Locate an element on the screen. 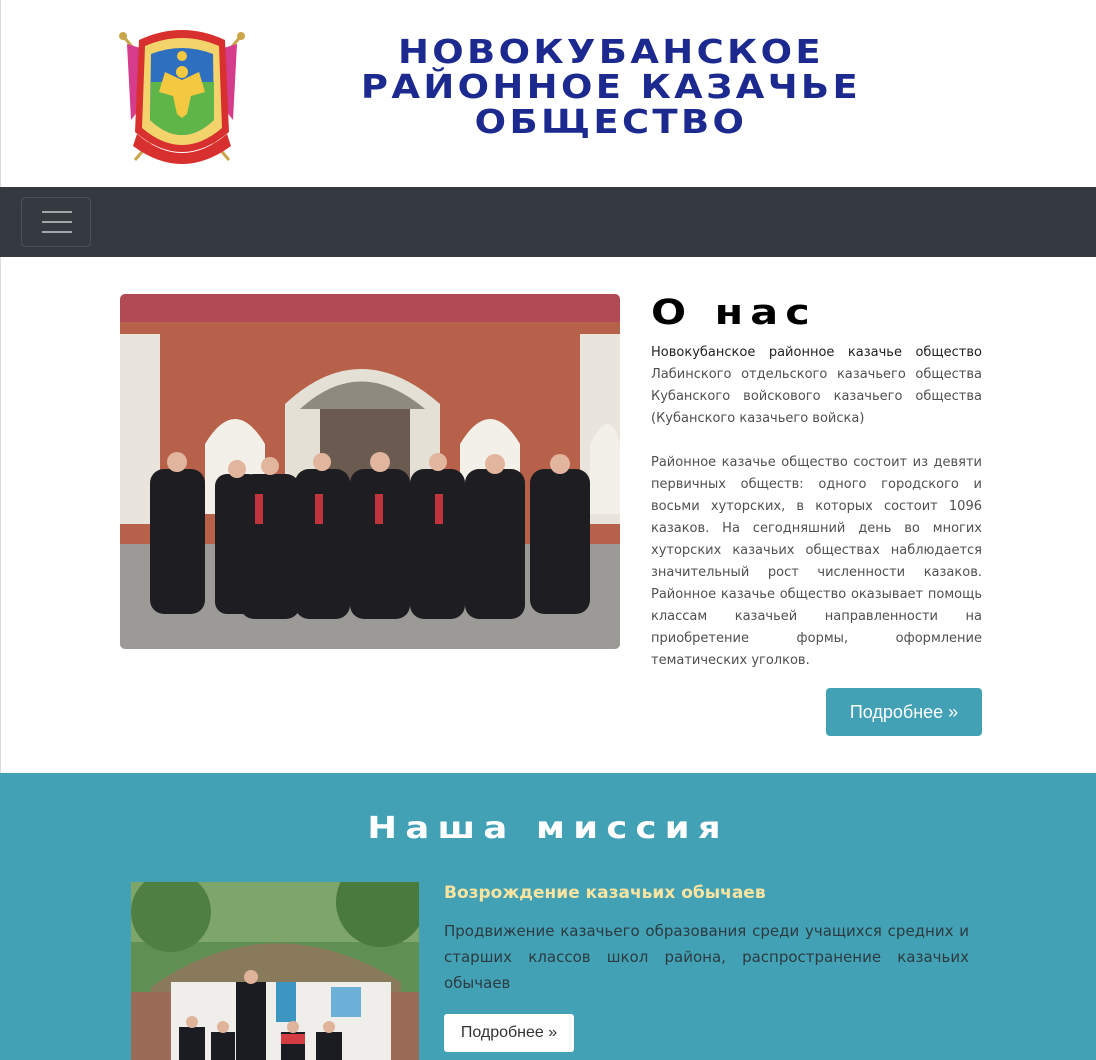 The height and width of the screenshot is (1060, 1096). about-title: О нас is located at coordinates (734, 313).